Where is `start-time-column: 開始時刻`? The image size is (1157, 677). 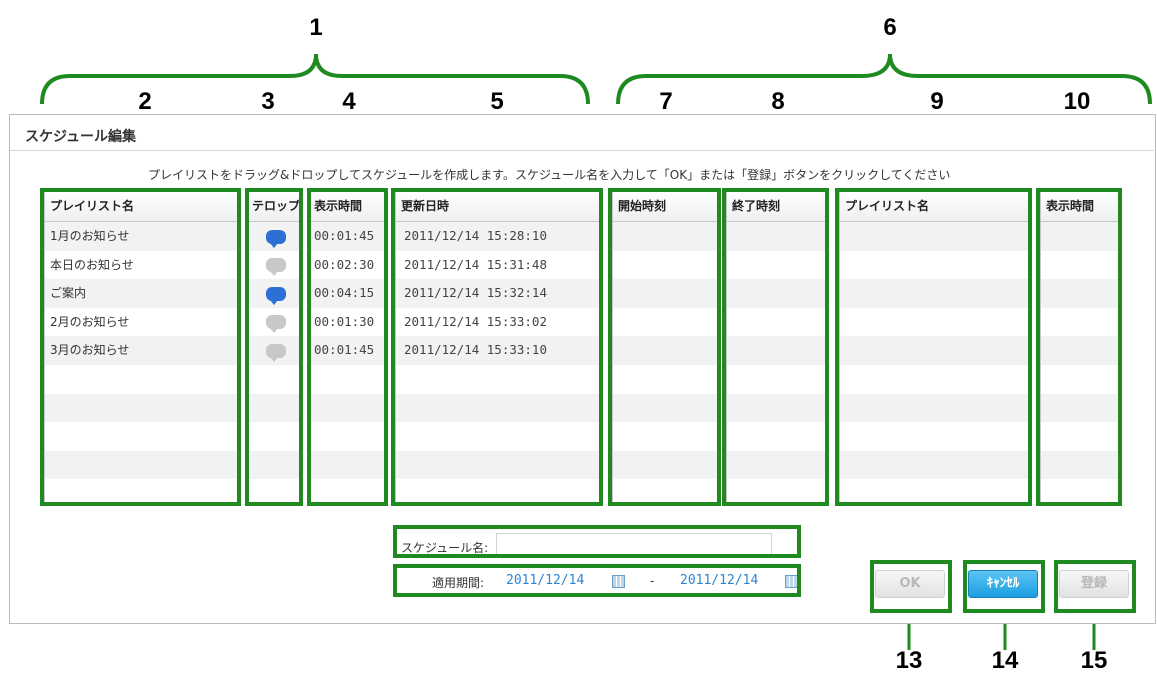
start-time-column: 開始時刻 is located at coordinates (665, 347).